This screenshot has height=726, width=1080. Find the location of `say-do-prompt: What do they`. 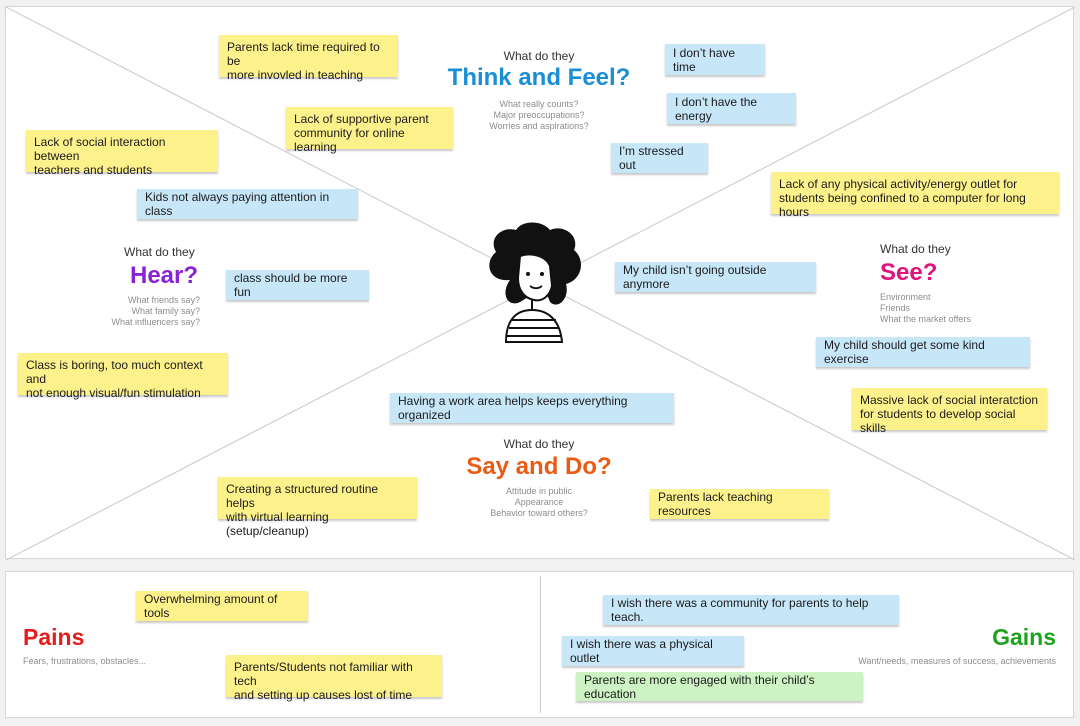

say-do-prompt: What do they is located at coordinates (539, 444).